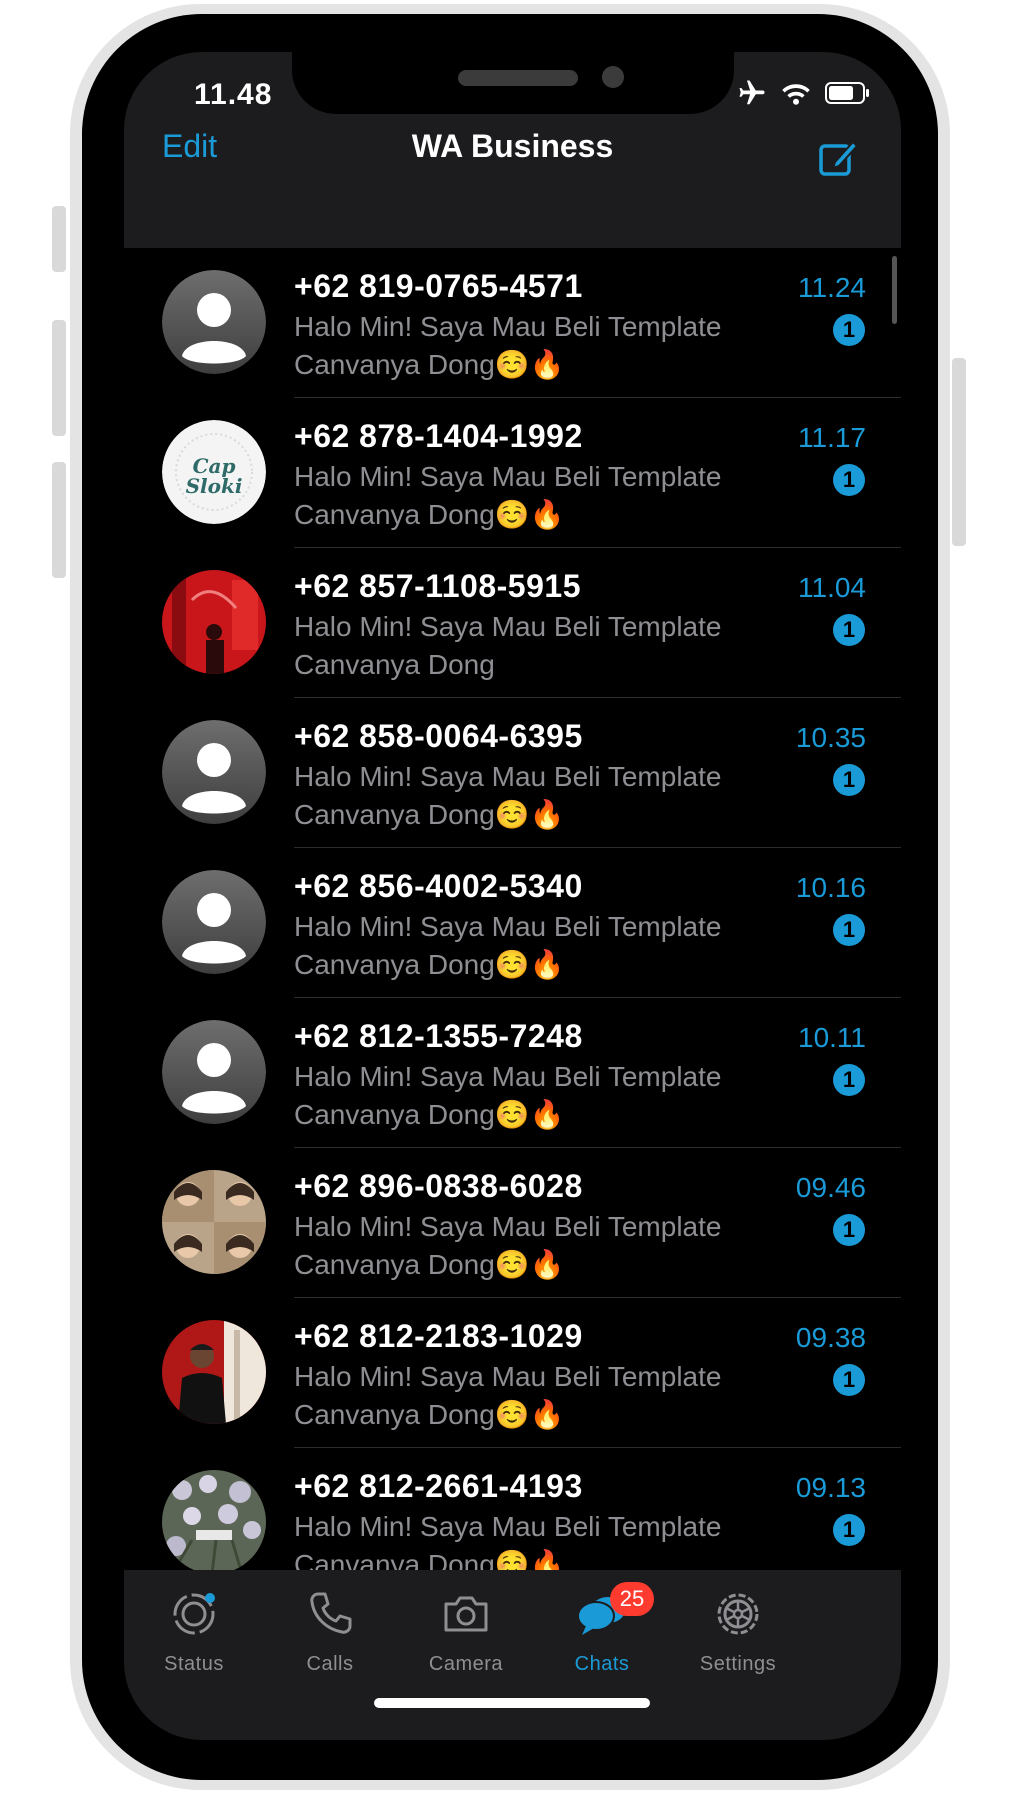  I want to click on message-time: 10.11, so click(832, 1037).